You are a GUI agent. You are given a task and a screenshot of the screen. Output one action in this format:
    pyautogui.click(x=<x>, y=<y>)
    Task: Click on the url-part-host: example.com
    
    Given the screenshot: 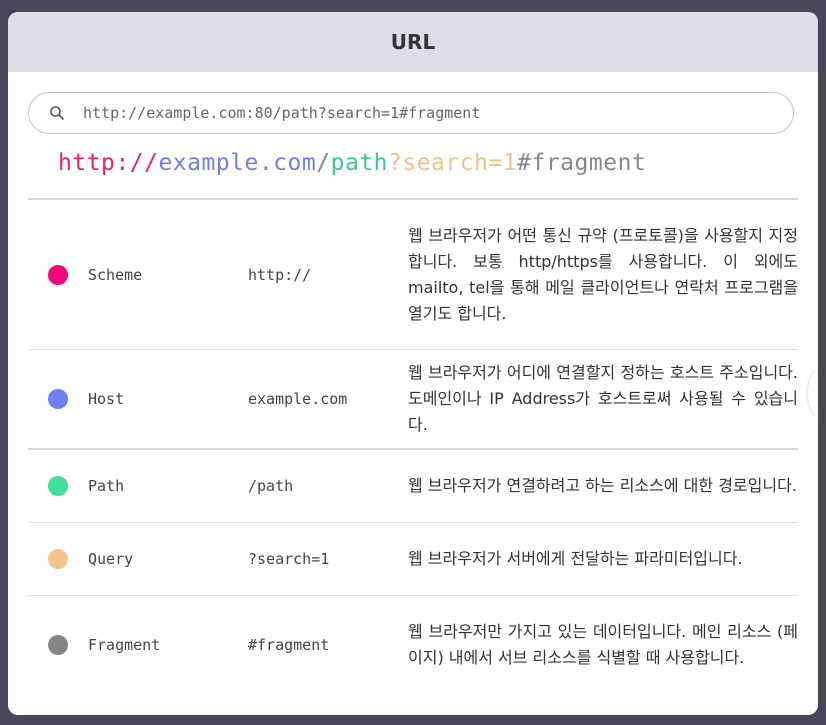 What is the action you would take?
    pyautogui.click(x=237, y=163)
    